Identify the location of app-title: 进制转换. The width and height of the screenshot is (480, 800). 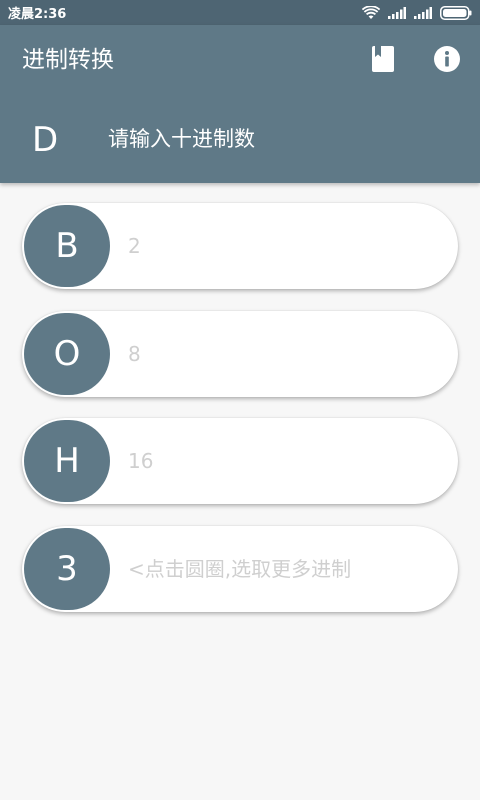
(68, 60).